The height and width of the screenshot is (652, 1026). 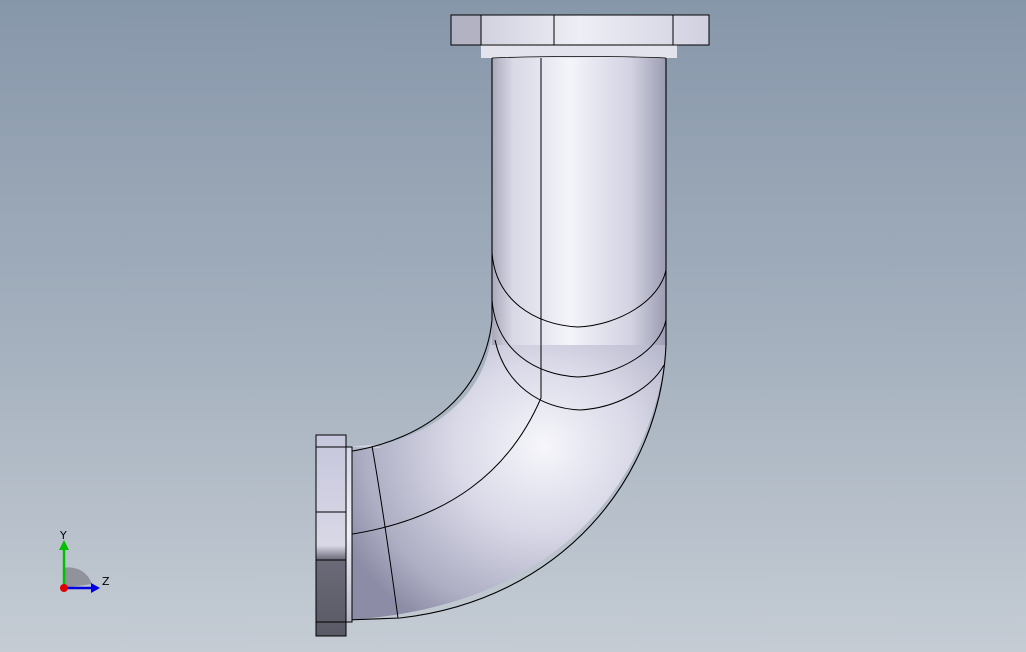 I want to click on outlet-flange, so click(x=331, y=535).